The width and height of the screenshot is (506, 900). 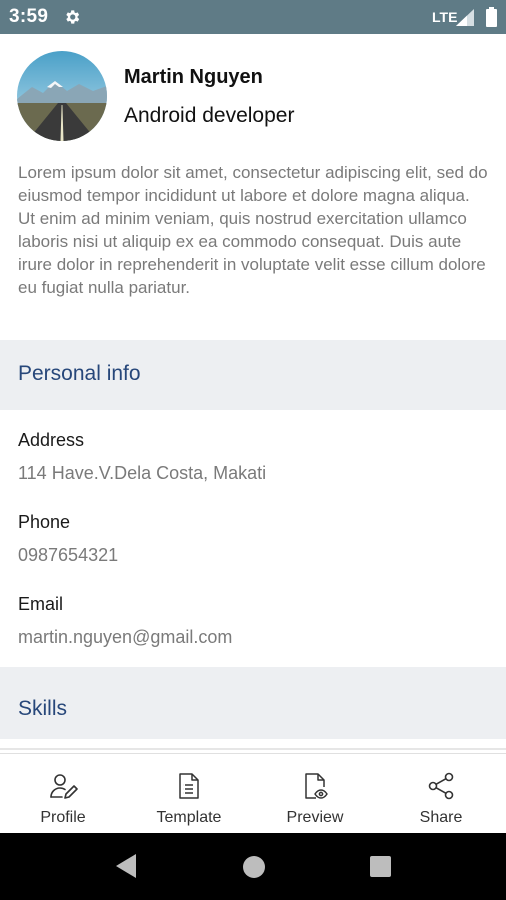 I want to click on nav-profile: Profile, so click(x=63, y=794).